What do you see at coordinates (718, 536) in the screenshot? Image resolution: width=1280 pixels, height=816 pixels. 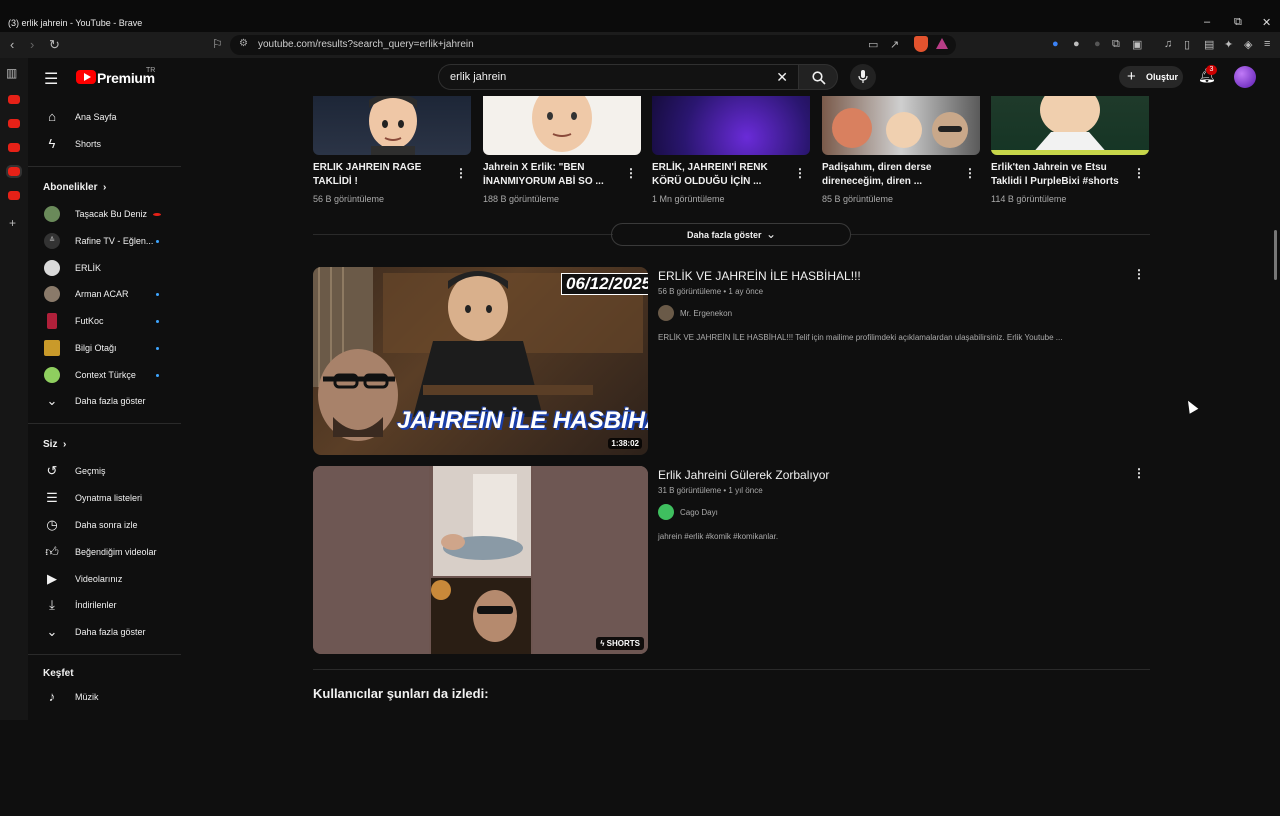 I see `video-description: jahrein #erlik #komik #komikanlar.` at bounding box center [718, 536].